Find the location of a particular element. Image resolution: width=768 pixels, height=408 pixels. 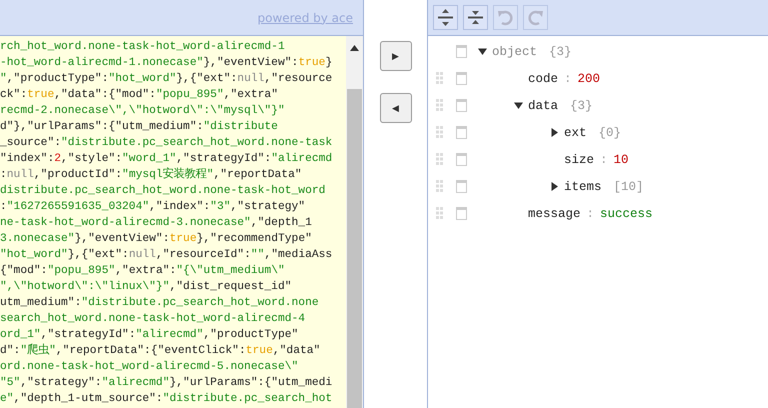

expand-button is located at coordinates (445, 17).